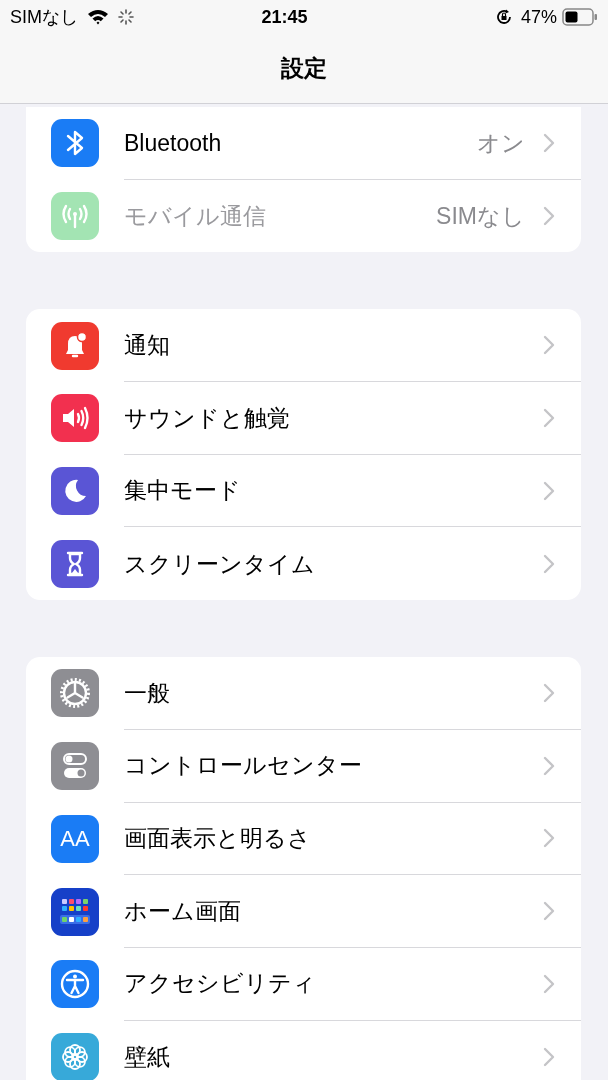 The image size is (608, 1080). What do you see at coordinates (126, 17) in the screenshot?
I see `loading-icon` at bounding box center [126, 17].